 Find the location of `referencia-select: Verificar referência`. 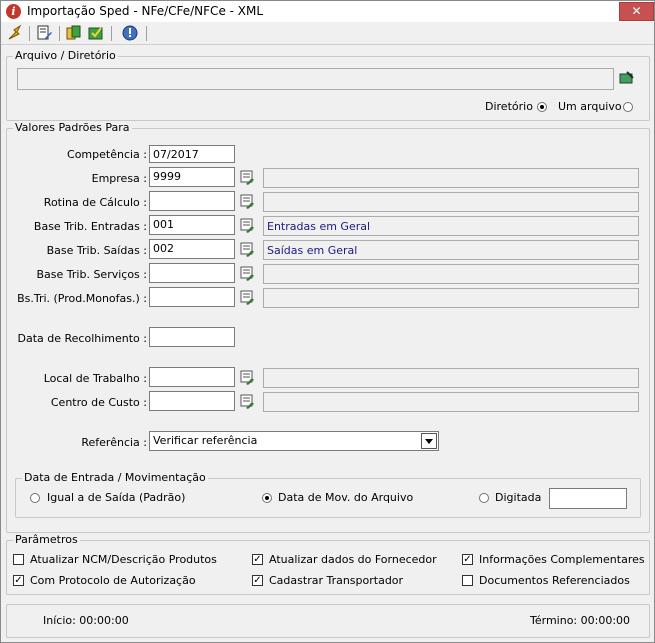

referencia-select: Verificar referência is located at coordinates (294, 441).